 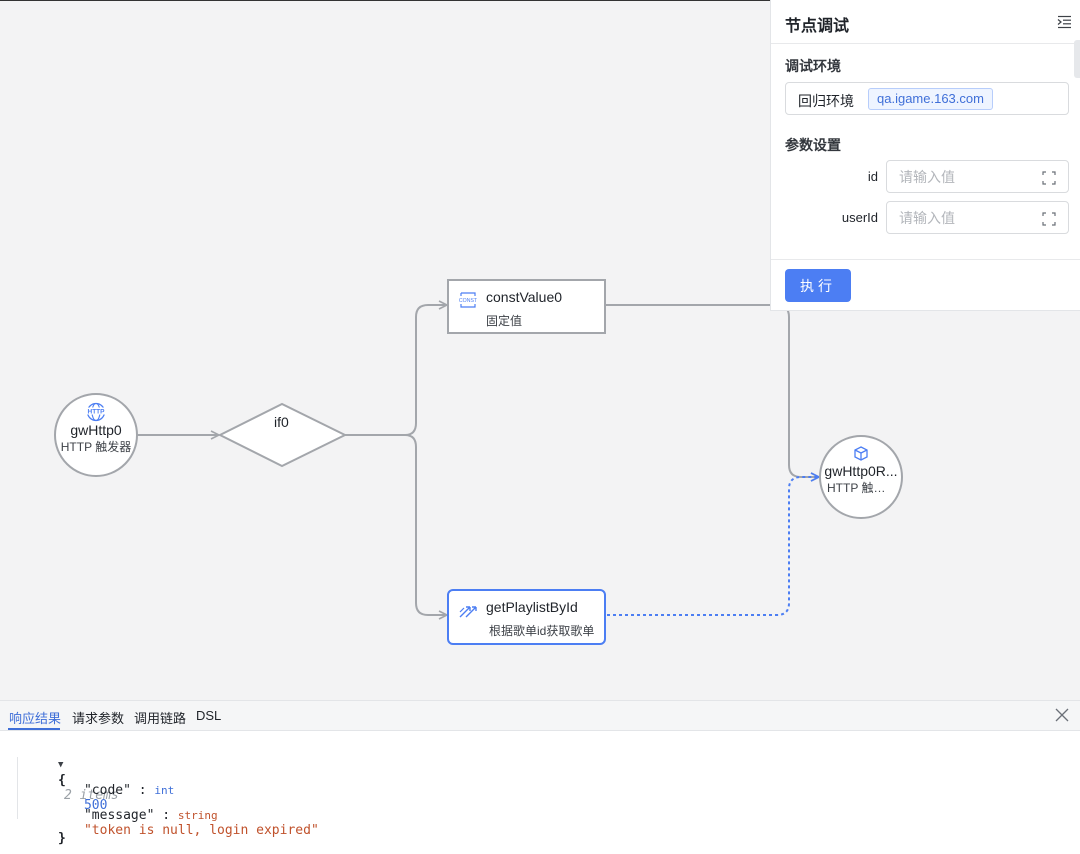 I want to click on const-icon: CONST, so click(x=468, y=300).